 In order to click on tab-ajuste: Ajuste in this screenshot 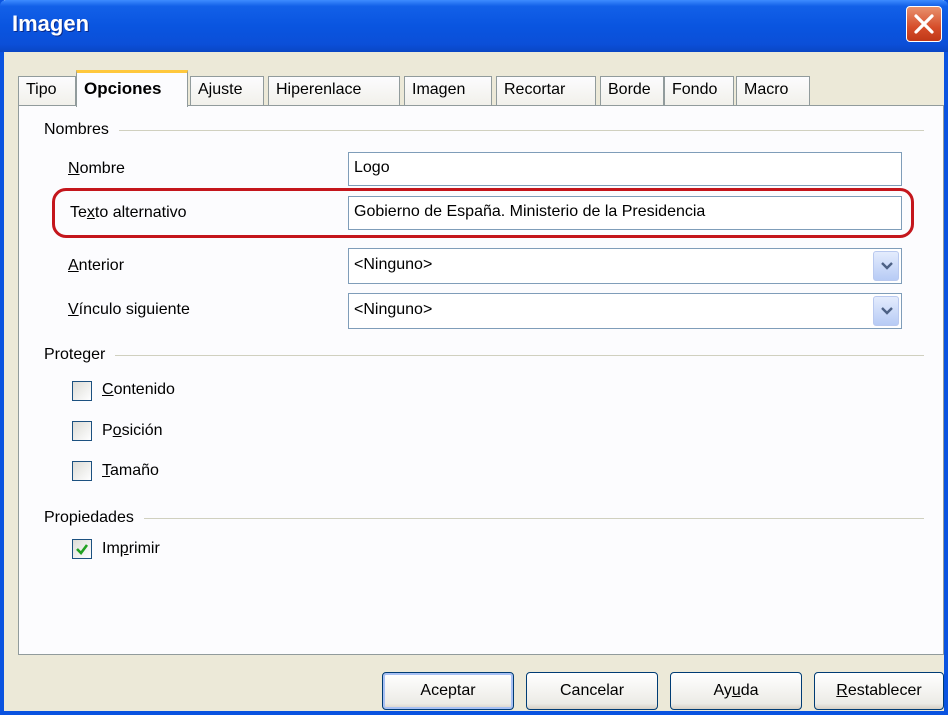, I will do `click(227, 91)`.